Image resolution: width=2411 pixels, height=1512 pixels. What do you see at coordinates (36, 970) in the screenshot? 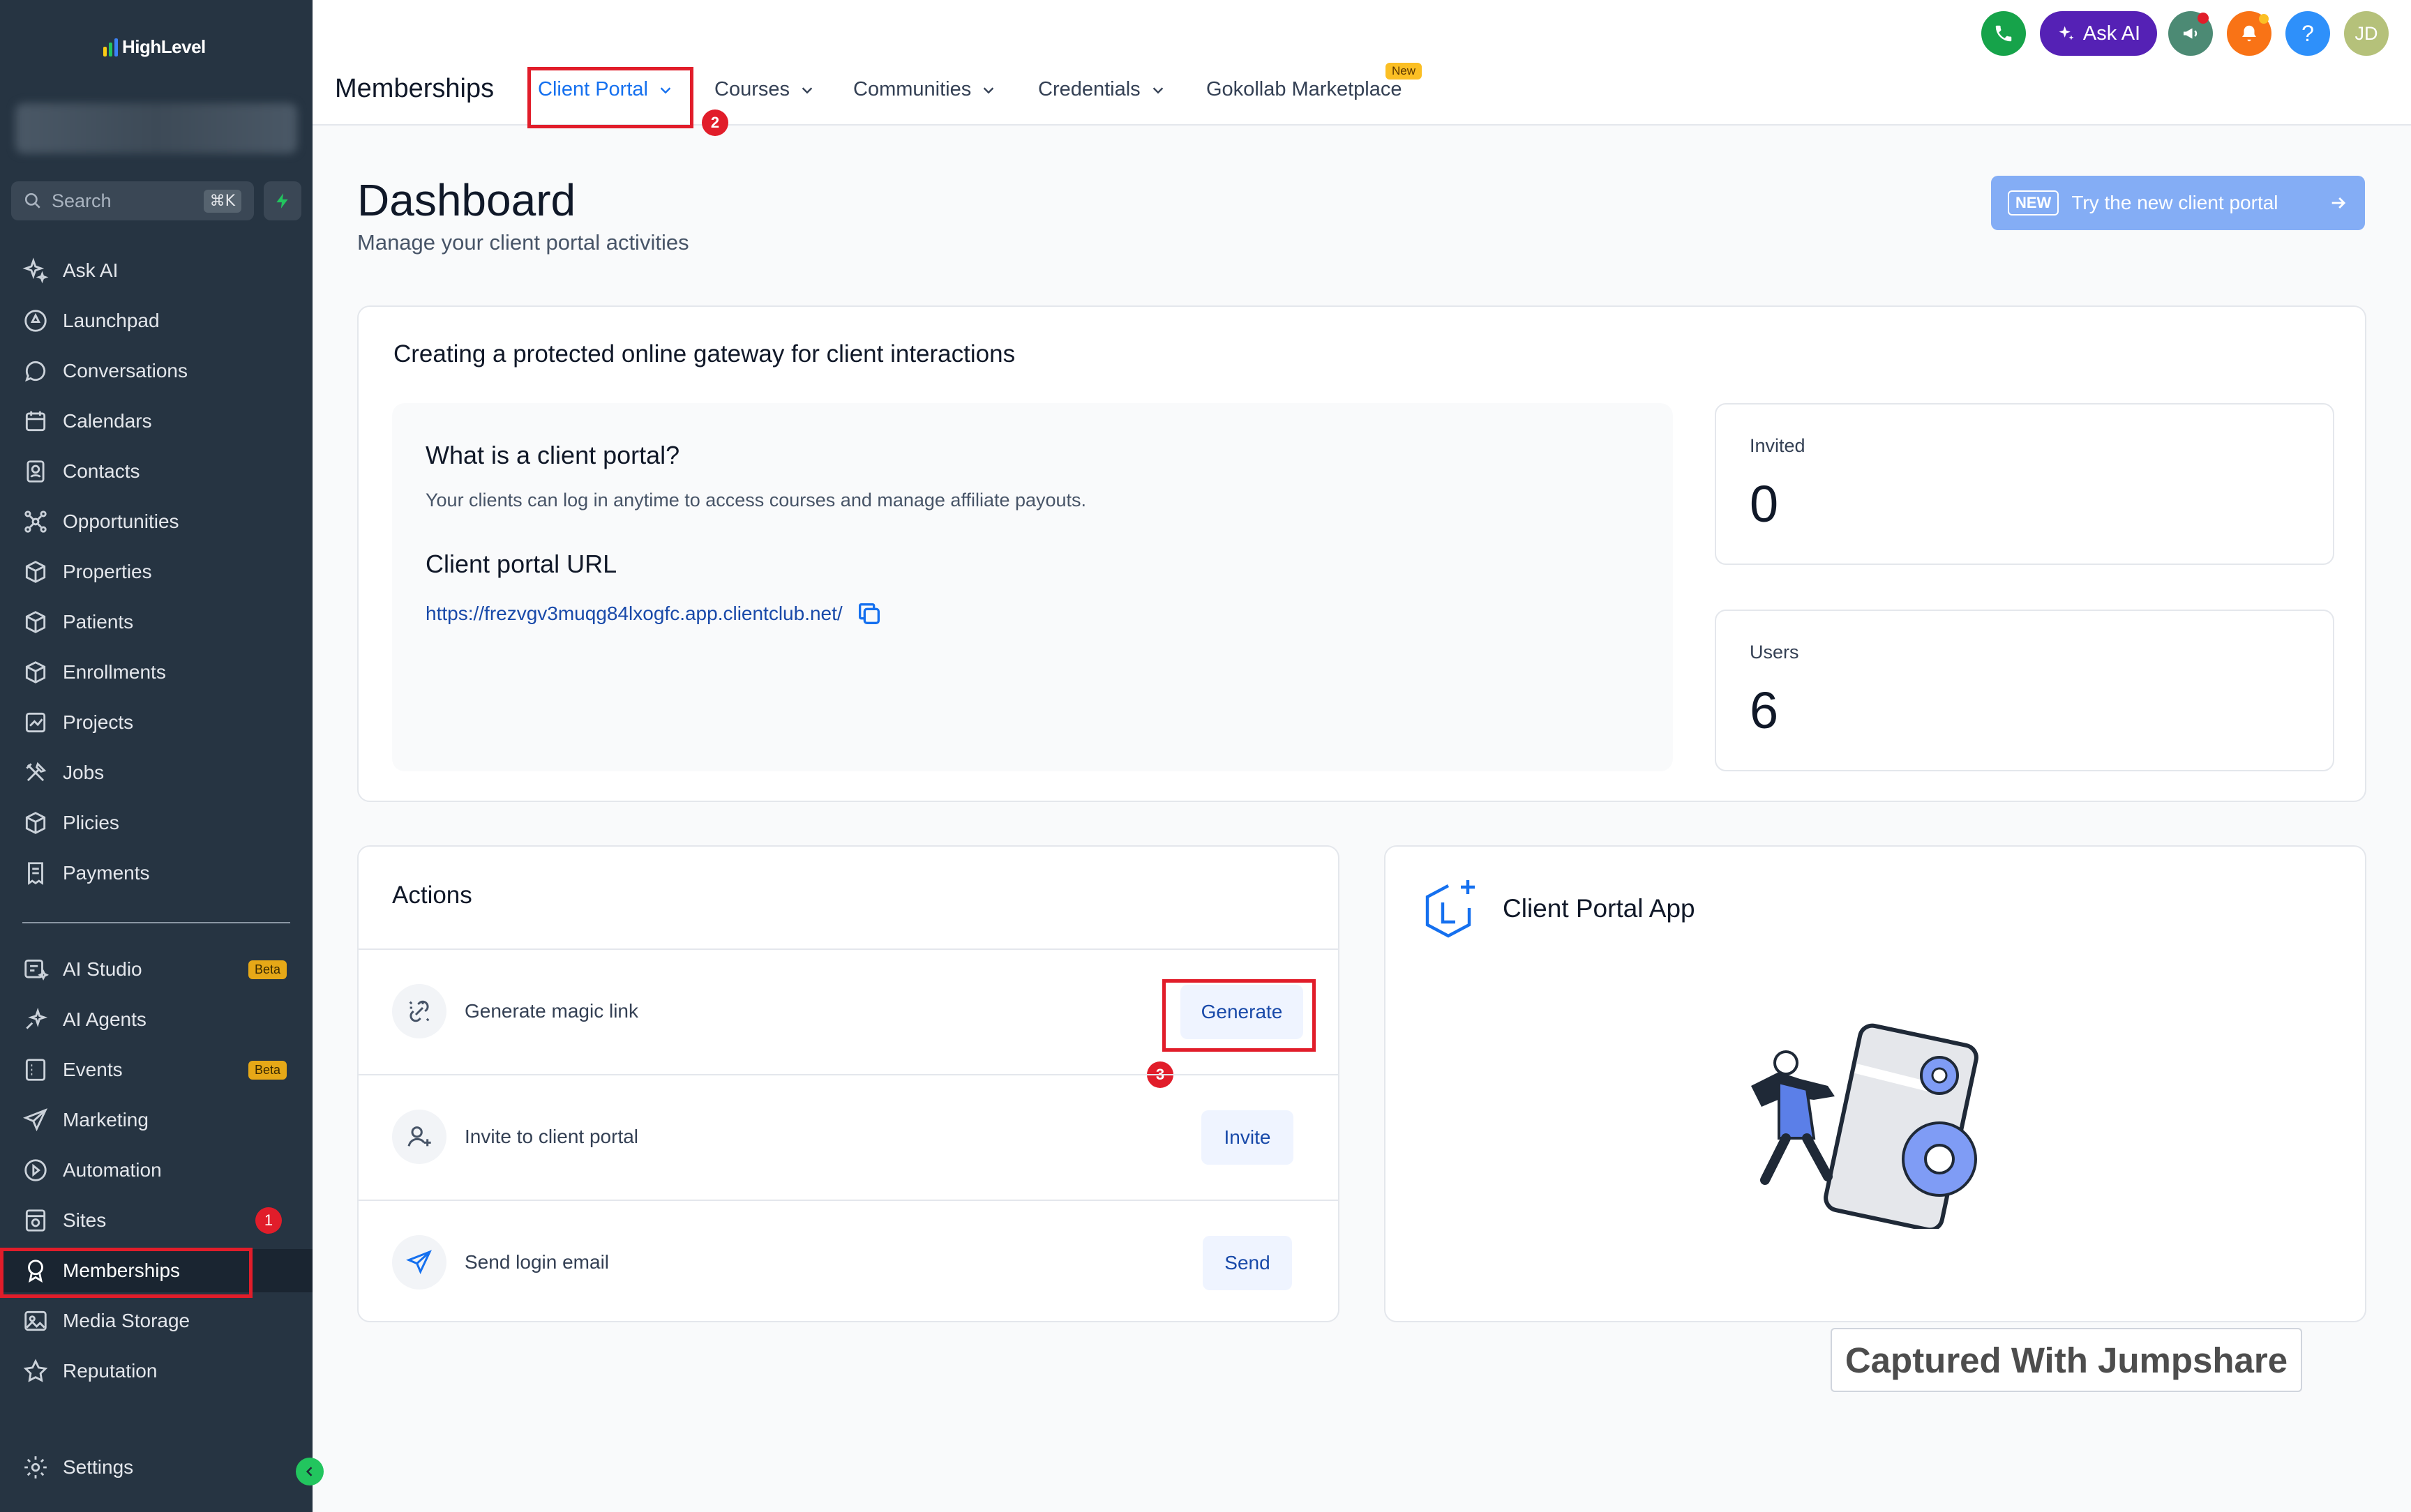
I see `ai-studio-icon` at bounding box center [36, 970].